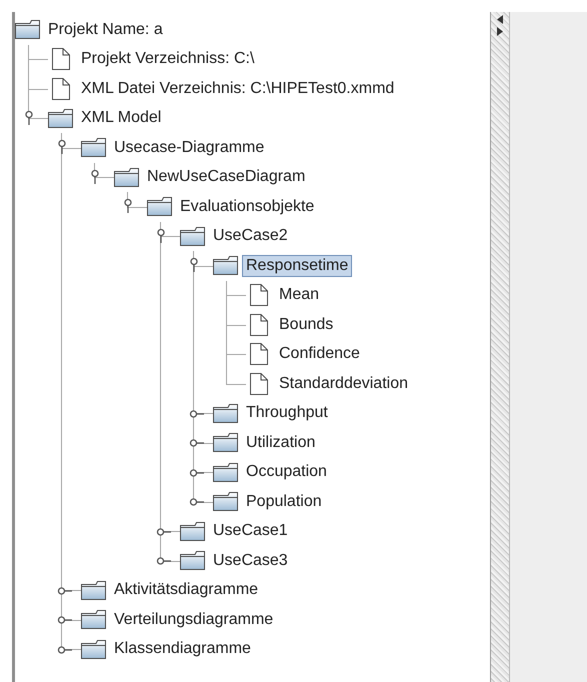  I want to click on tree-node-label: XML Model, so click(121, 118).